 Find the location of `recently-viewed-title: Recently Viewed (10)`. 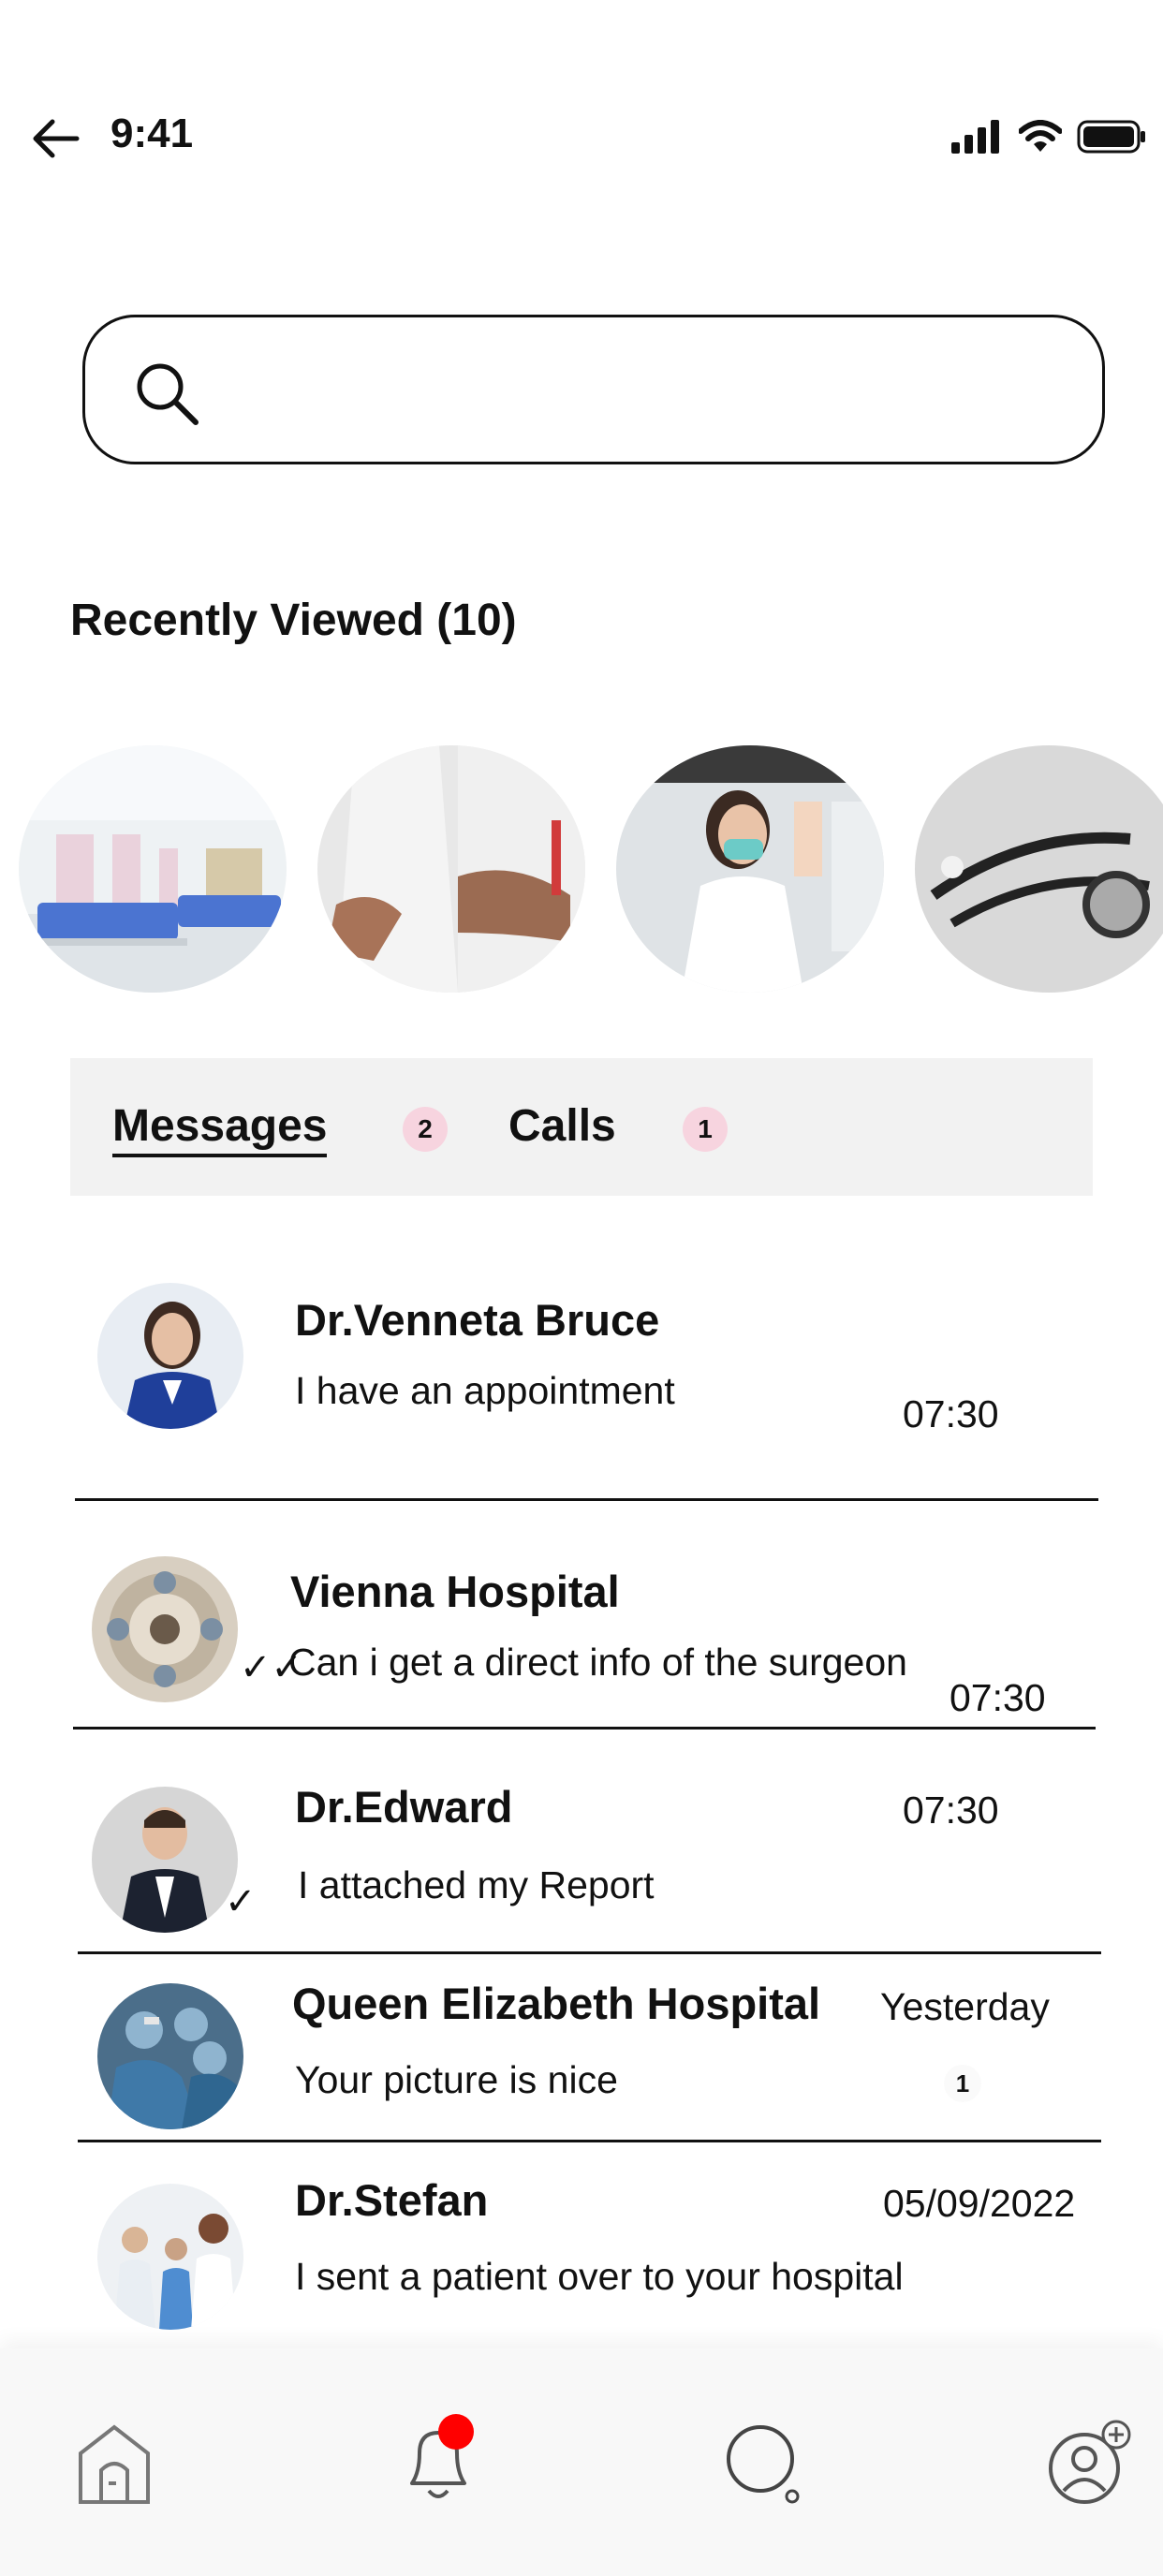

recently-viewed-title: Recently Viewed (10) is located at coordinates (293, 620).